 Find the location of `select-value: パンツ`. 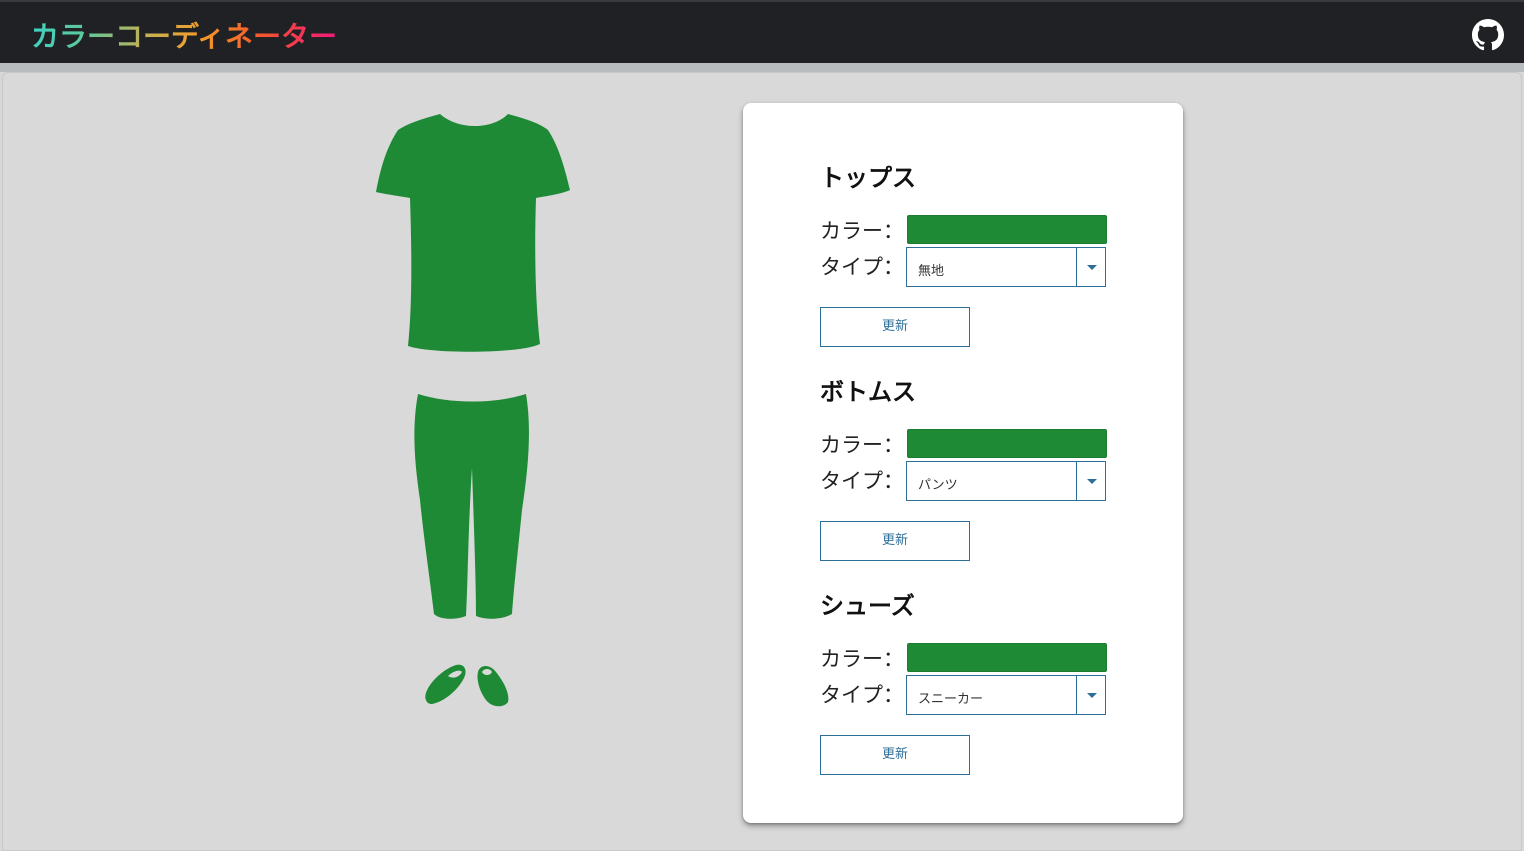

select-value: パンツ is located at coordinates (938, 485).